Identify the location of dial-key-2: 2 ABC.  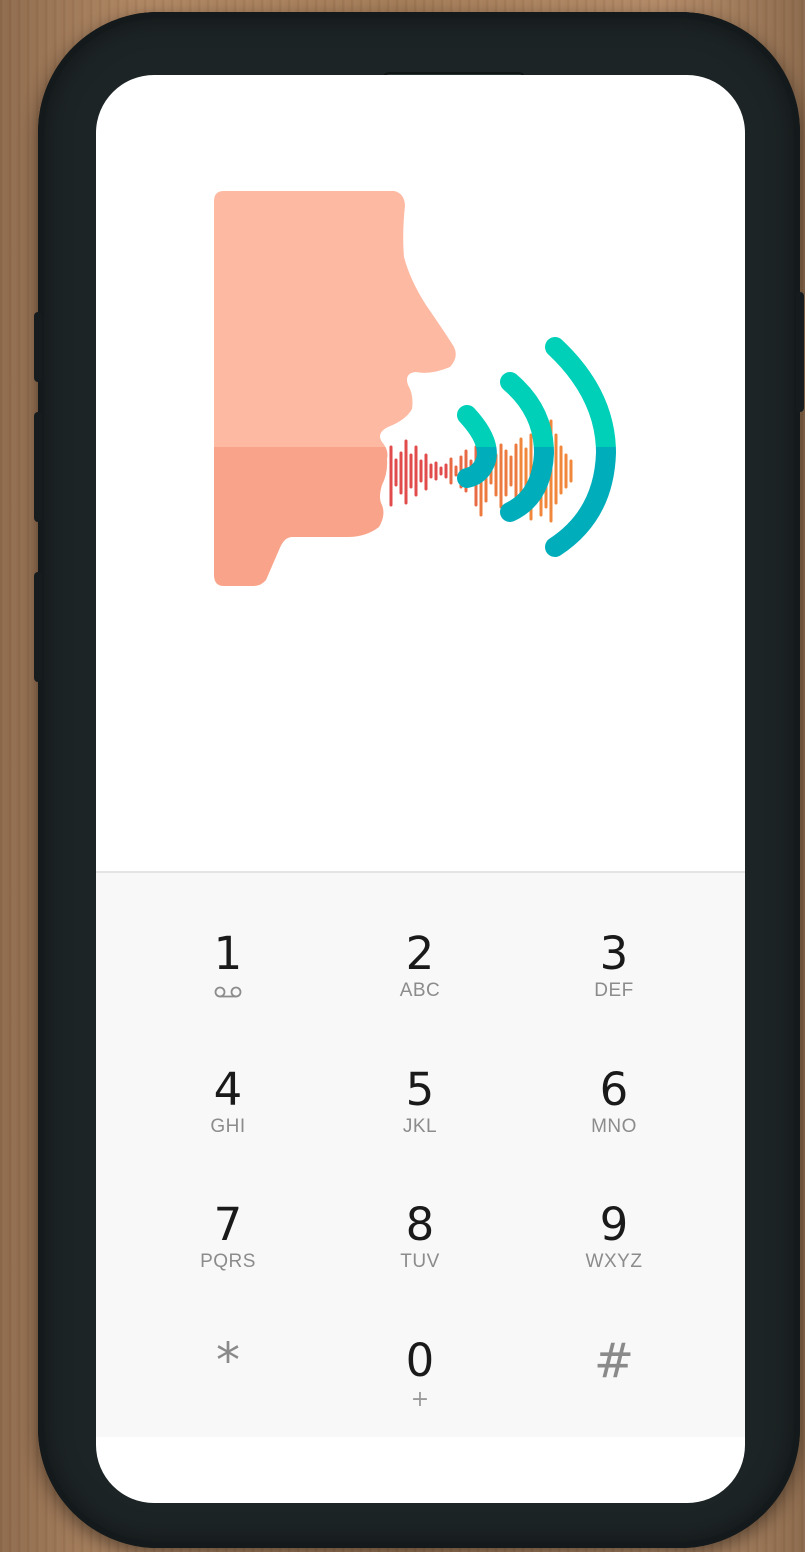
(420, 978).